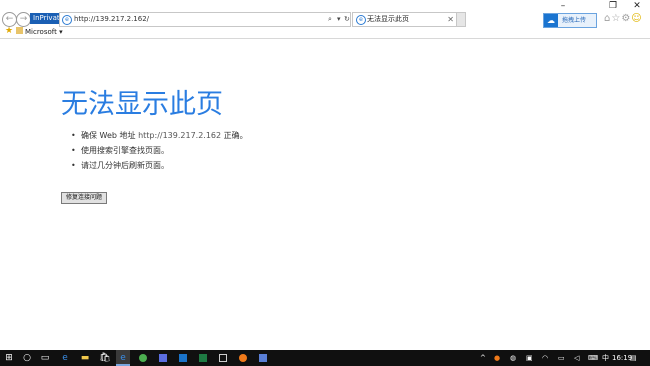 Image resolution: width=650 pixels, height=366 pixels. What do you see at coordinates (605, 358) in the screenshot?
I see `ime-indicator: 中` at bounding box center [605, 358].